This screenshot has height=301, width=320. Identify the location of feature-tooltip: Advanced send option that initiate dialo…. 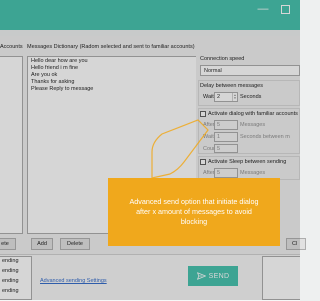
(194, 212).